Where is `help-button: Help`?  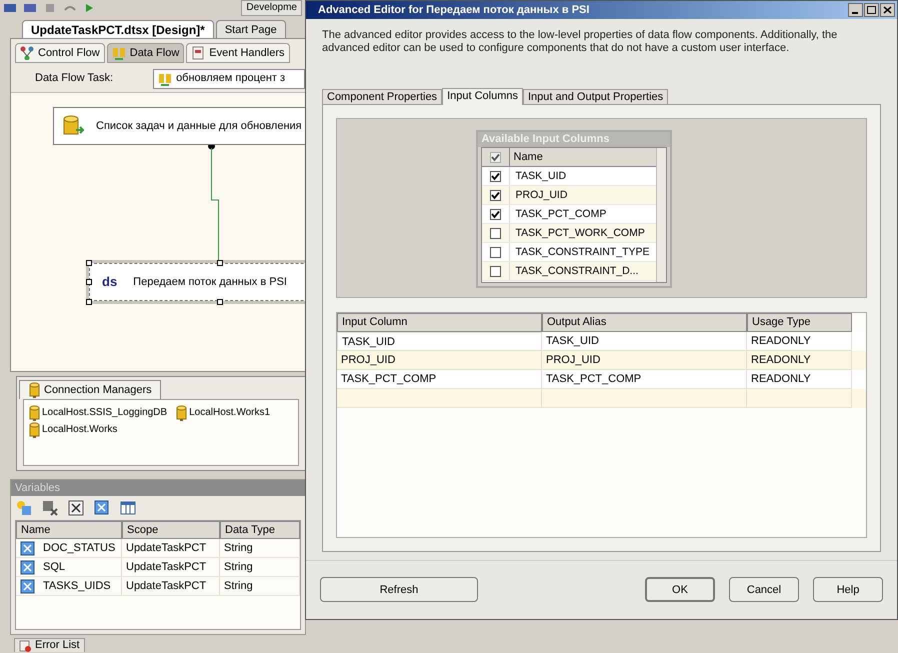 help-button: Help is located at coordinates (848, 589).